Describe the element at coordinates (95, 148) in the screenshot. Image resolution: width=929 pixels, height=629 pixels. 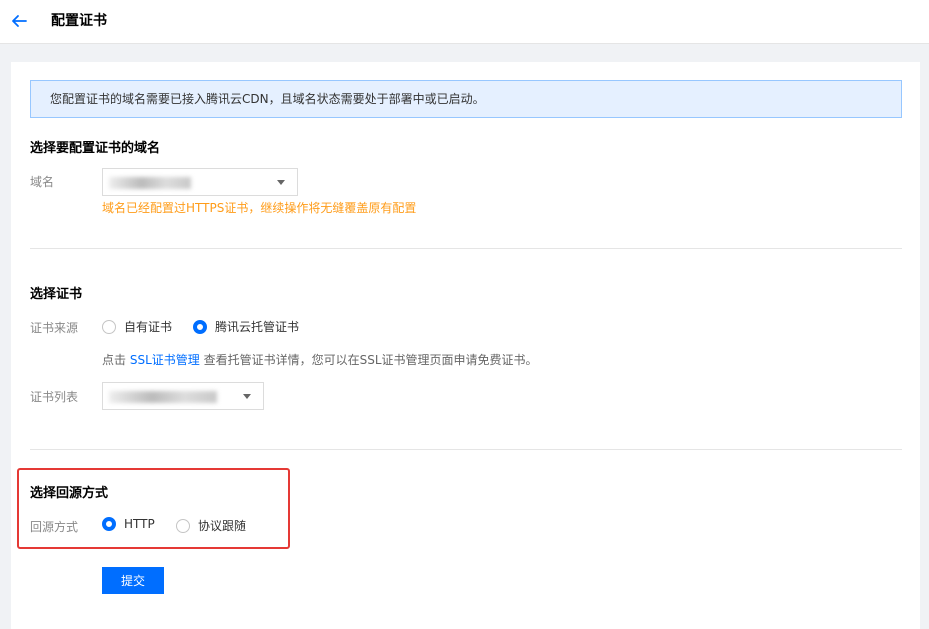
I see `domain-section-title: 选择要配置证书的域名` at that location.